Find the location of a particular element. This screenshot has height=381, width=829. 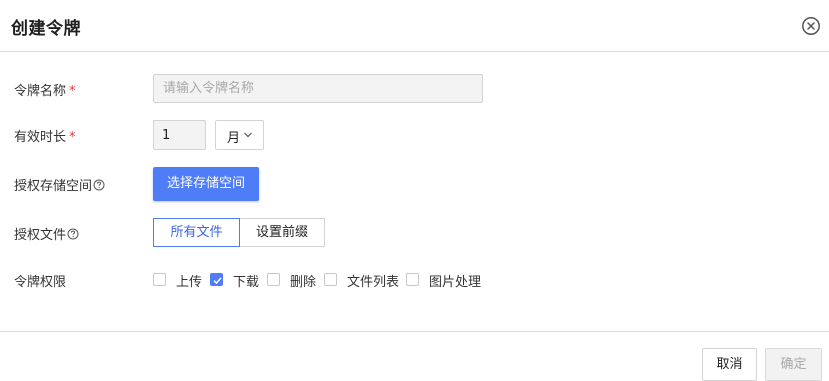

files-row: 授权文件 所有文件 设置前缀 is located at coordinates (414, 232).